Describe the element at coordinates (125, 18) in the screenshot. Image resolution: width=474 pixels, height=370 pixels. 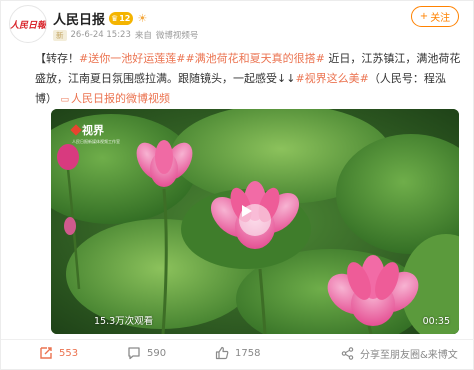
I see `vip-level: 12` at that location.